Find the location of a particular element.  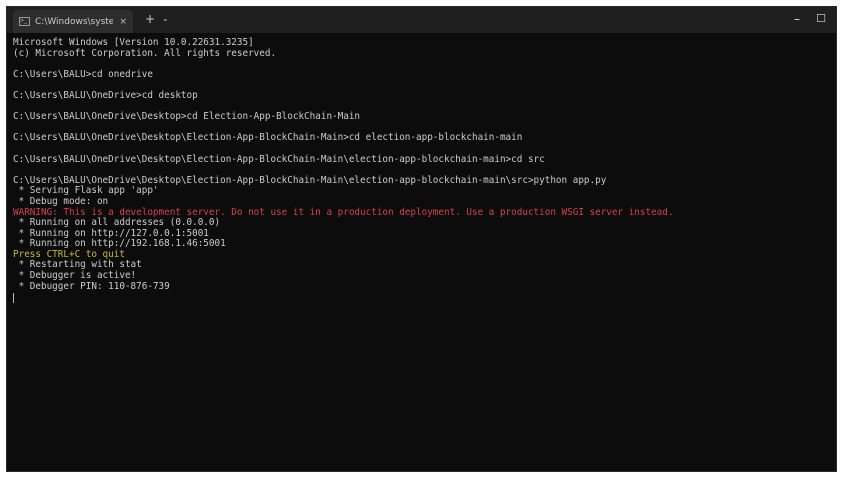

console-line: * Debugger PIN: 110-876-739 is located at coordinates (91, 286).